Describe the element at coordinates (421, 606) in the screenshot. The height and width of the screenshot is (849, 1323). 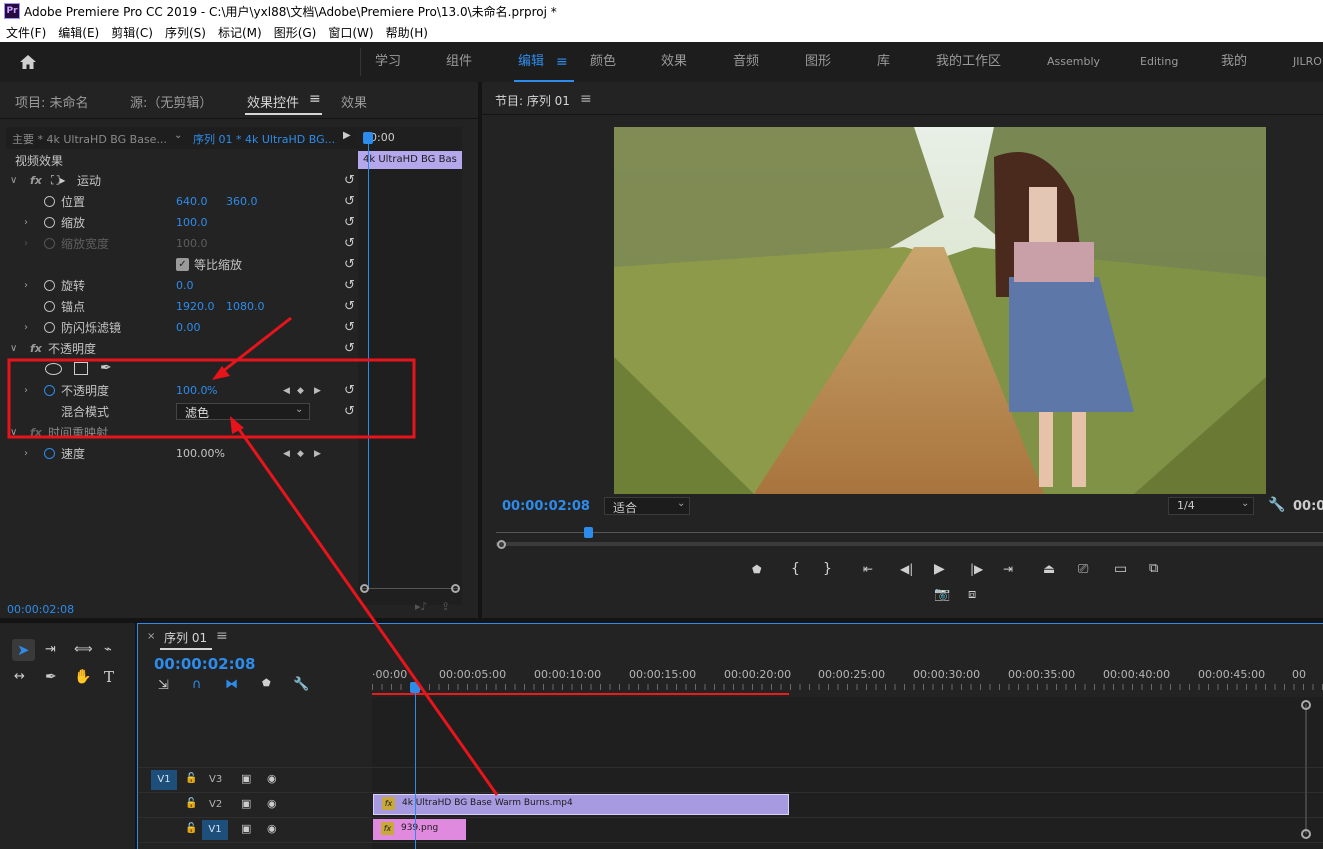
I see `audio-icon: ▸♪` at that location.